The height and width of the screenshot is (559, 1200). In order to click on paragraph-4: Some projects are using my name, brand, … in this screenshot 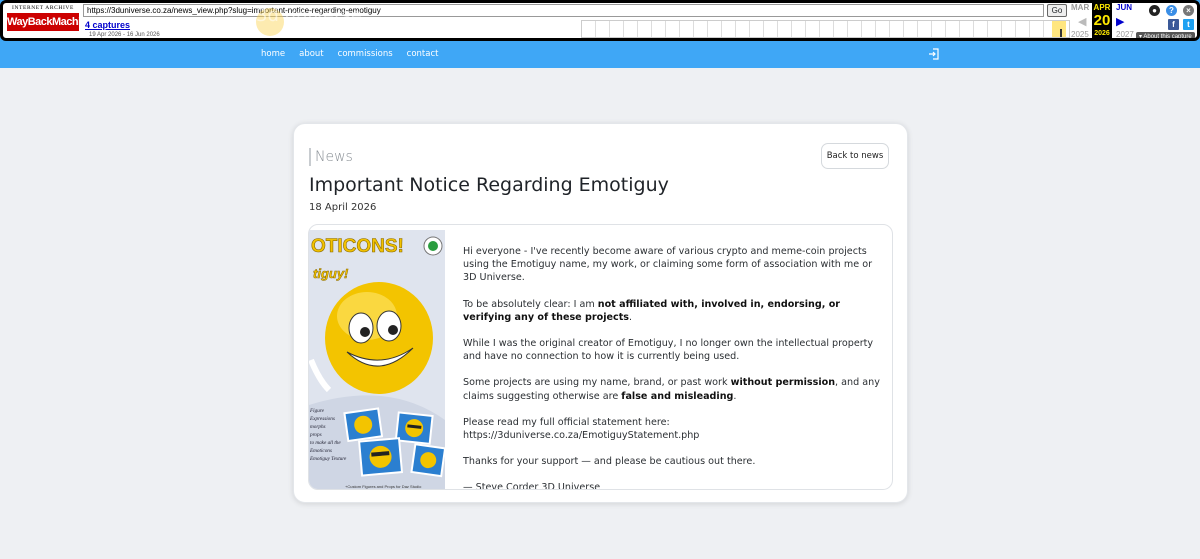, I will do `click(671, 389)`.